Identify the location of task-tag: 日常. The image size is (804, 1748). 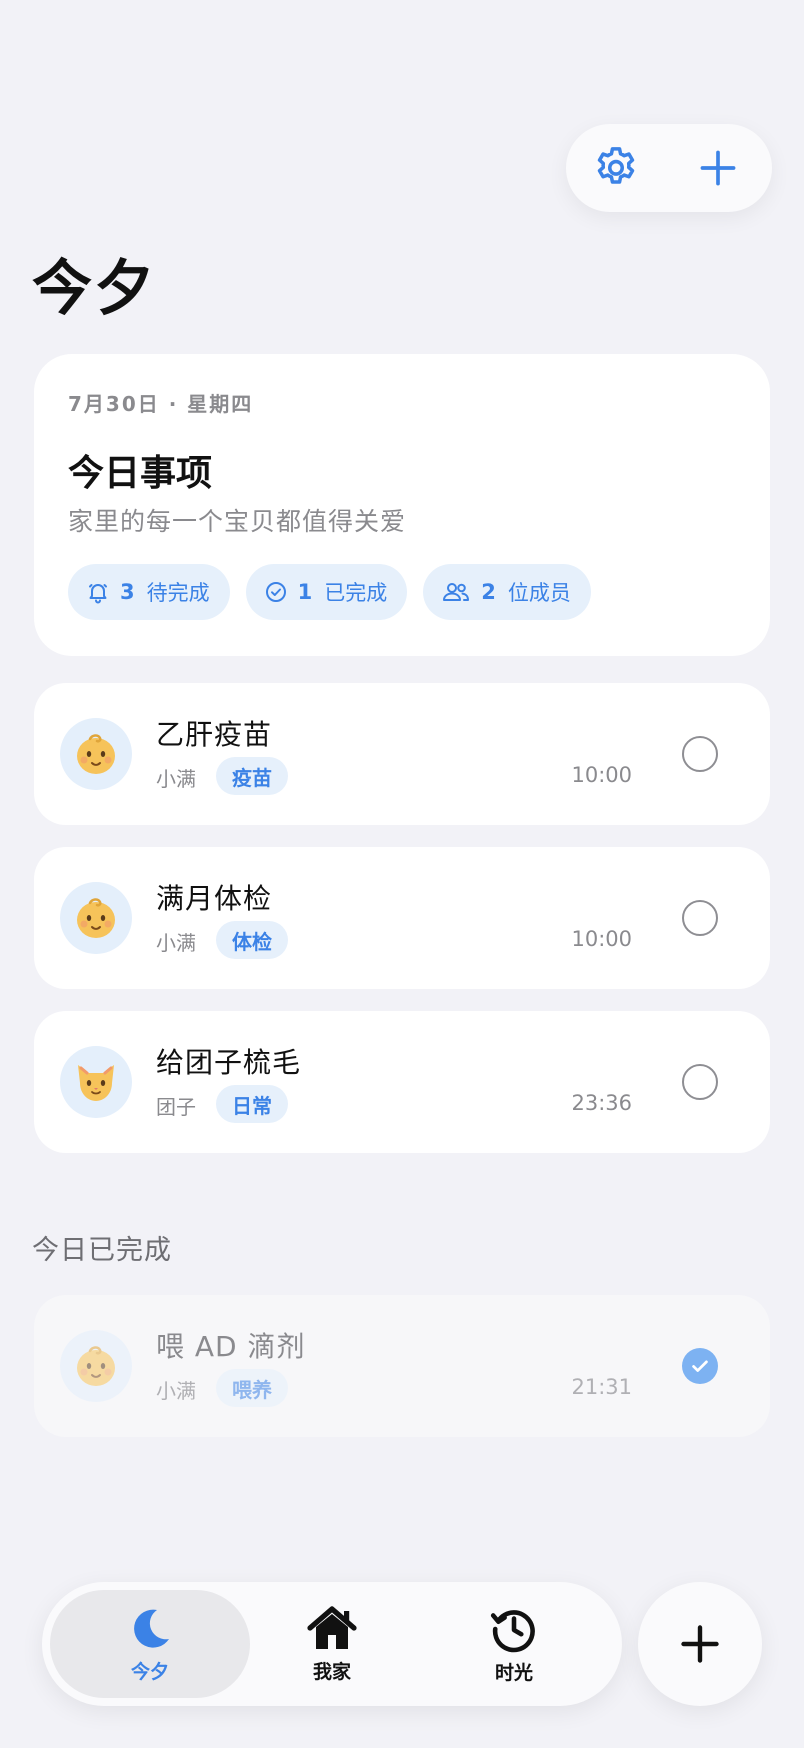
(252, 1104).